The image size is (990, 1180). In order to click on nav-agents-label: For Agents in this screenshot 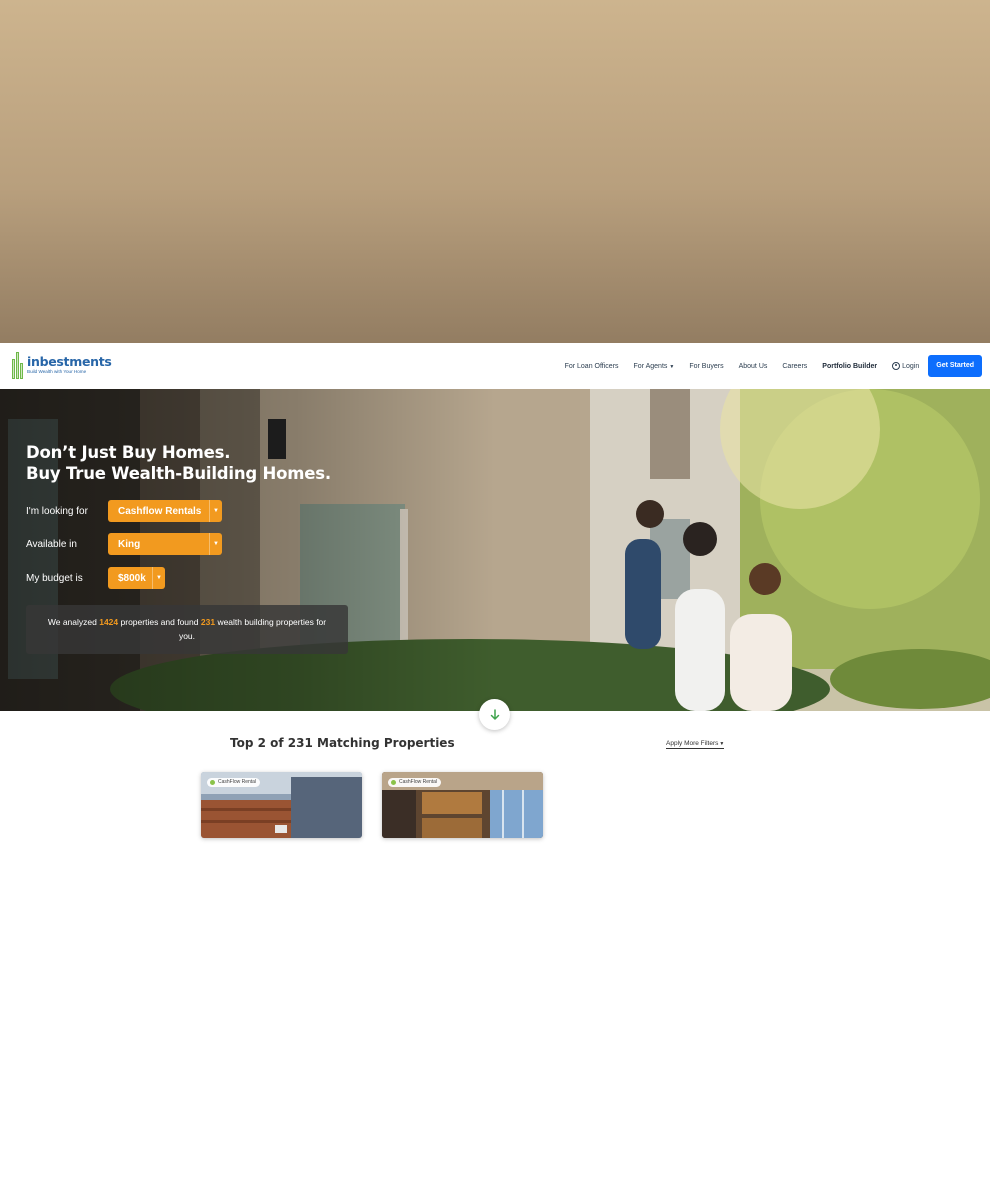, I will do `click(650, 366)`.